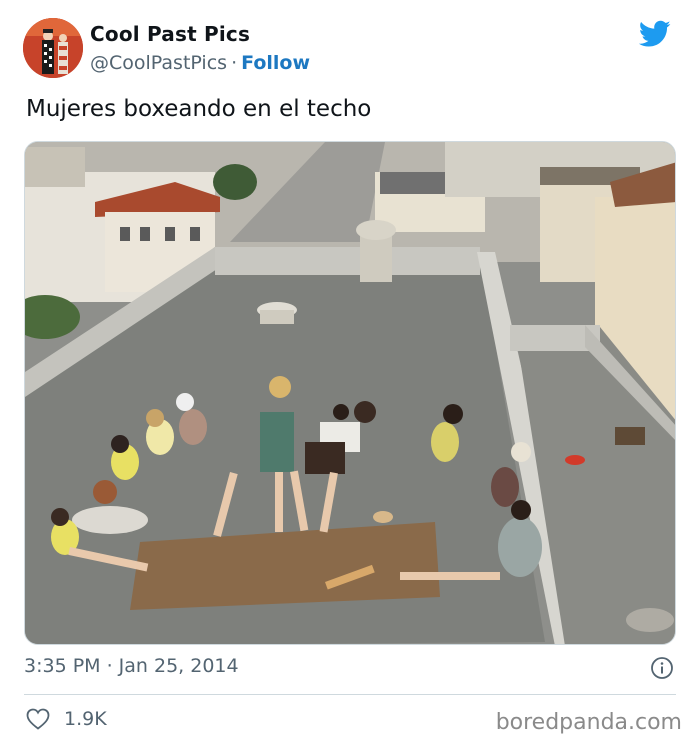 The width and height of the screenshot is (700, 747). Describe the element at coordinates (588, 722) in the screenshot. I see `source-watermark: boredpanda.com` at that location.